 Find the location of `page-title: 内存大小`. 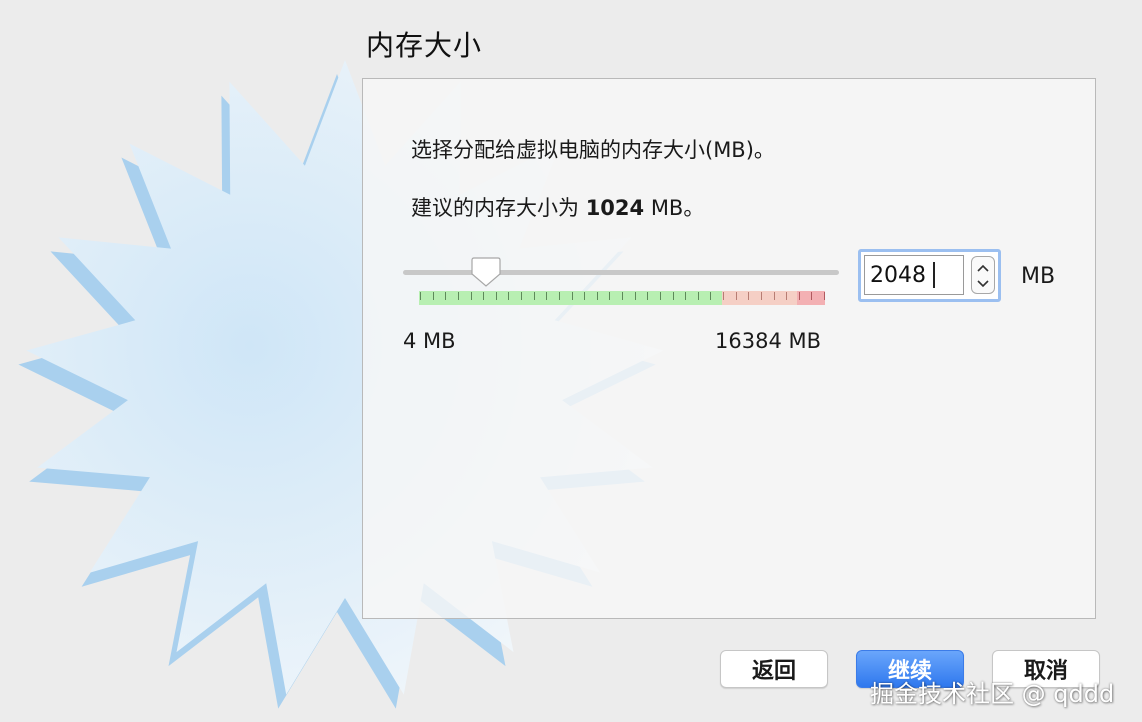

page-title: 内存大小 is located at coordinates (424, 45).